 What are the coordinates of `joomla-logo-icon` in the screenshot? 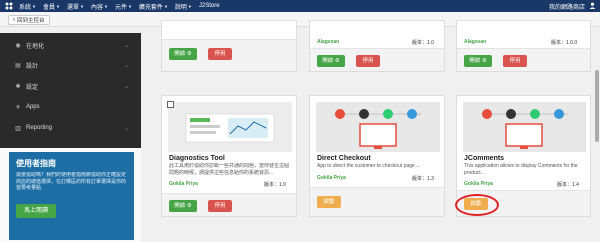 It's located at (8, 6).